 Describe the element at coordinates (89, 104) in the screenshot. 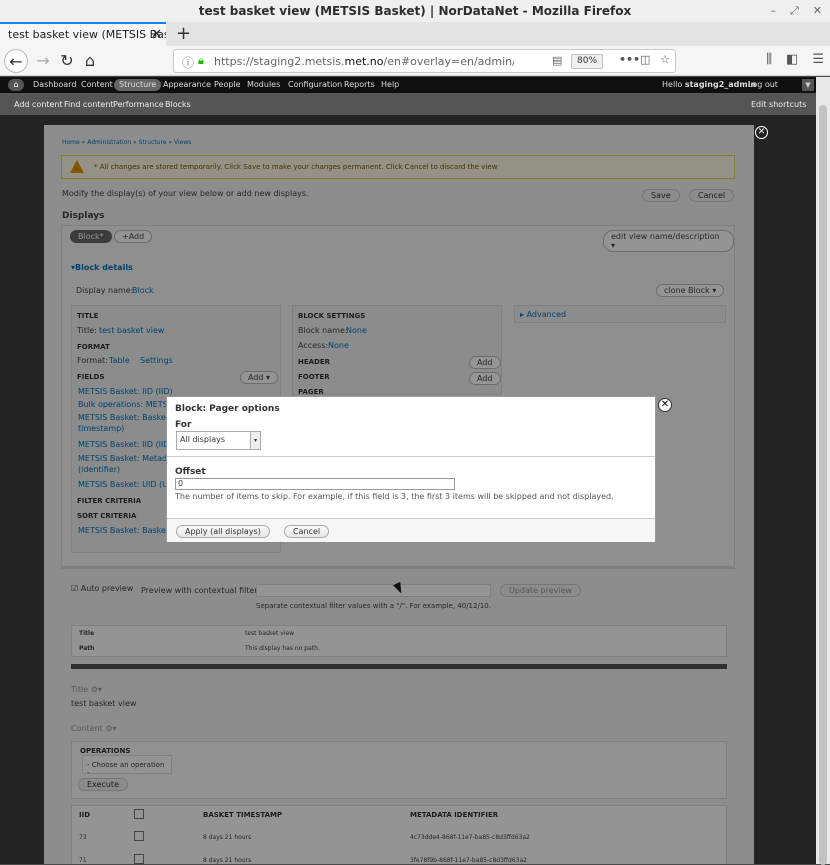

I see `shortcut-find-content: Find content` at that location.